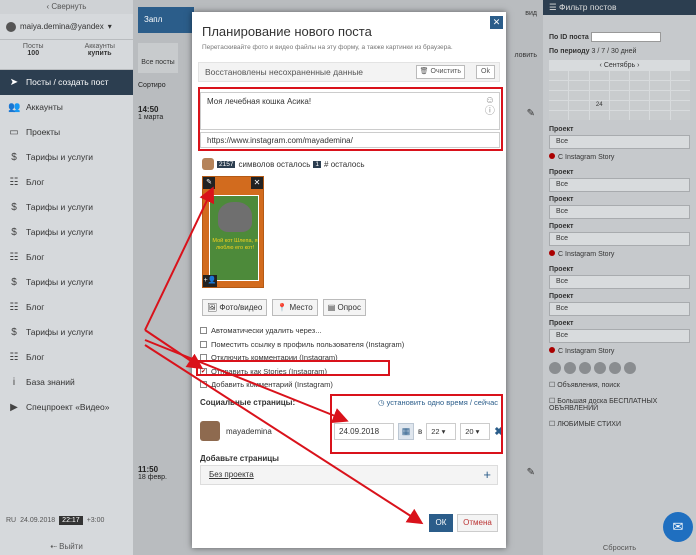 The height and width of the screenshot is (555, 696). I want to click on cancel-button: Отмена, so click(477, 523).